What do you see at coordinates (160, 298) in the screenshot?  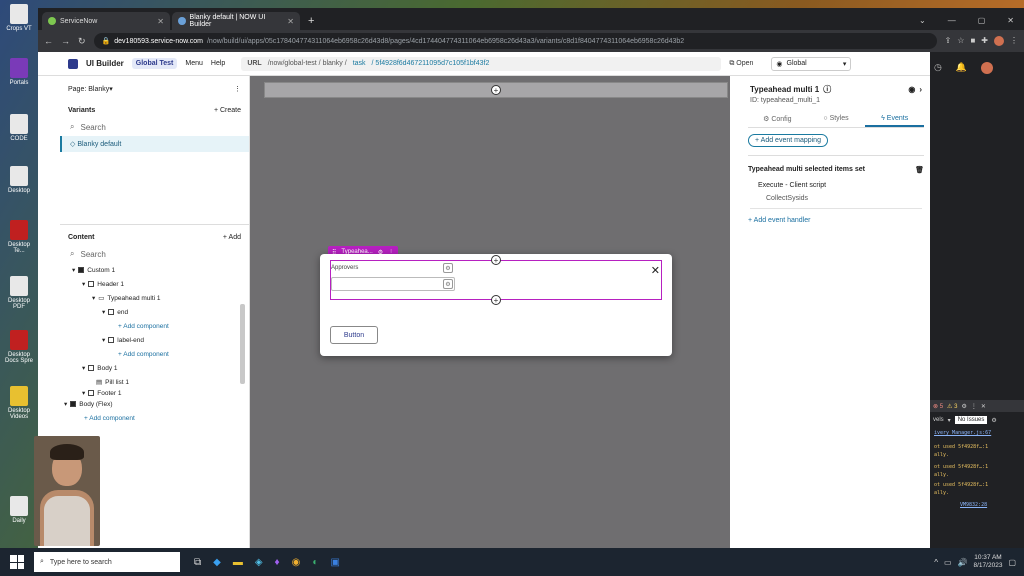 I see `tree-item: ▾ ▭ Typeahead multi 1` at bounding box center [160, 298].